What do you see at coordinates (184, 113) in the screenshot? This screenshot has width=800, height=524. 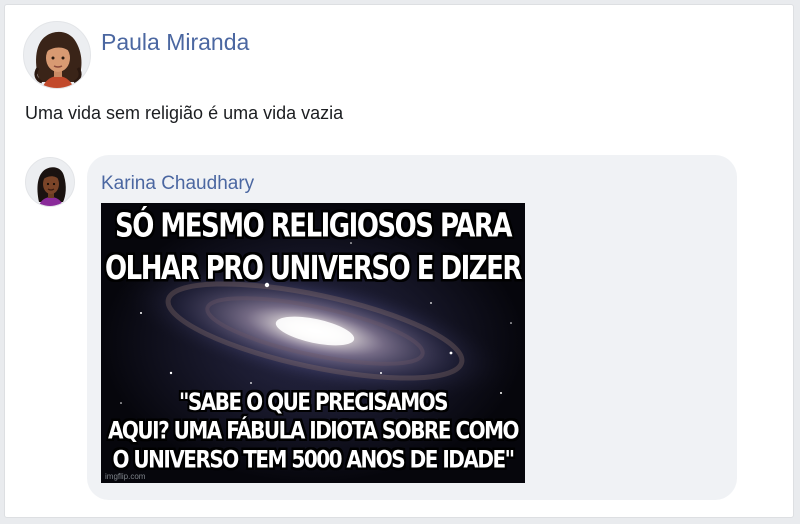 I see `post-text: Uma vida sem religião é uma vida vazia` at bounding box center [184, 113].